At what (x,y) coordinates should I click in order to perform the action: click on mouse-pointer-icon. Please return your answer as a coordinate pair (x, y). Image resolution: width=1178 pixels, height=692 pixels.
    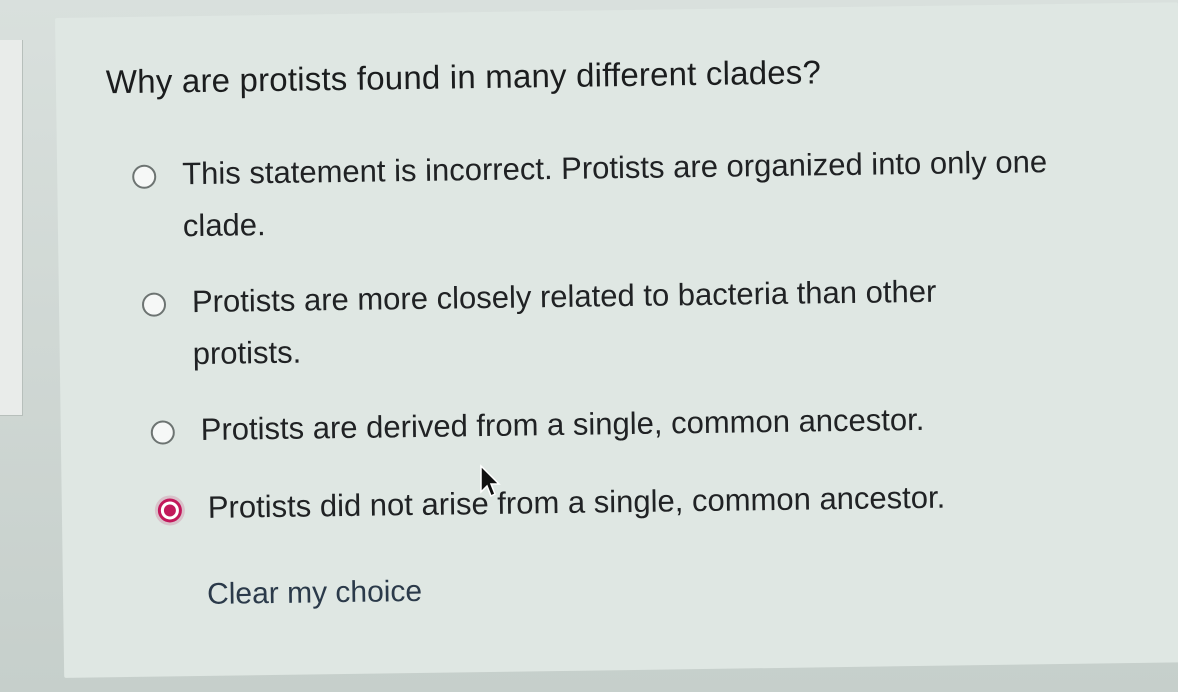
    Looking at the image, I should click on (490, 481).